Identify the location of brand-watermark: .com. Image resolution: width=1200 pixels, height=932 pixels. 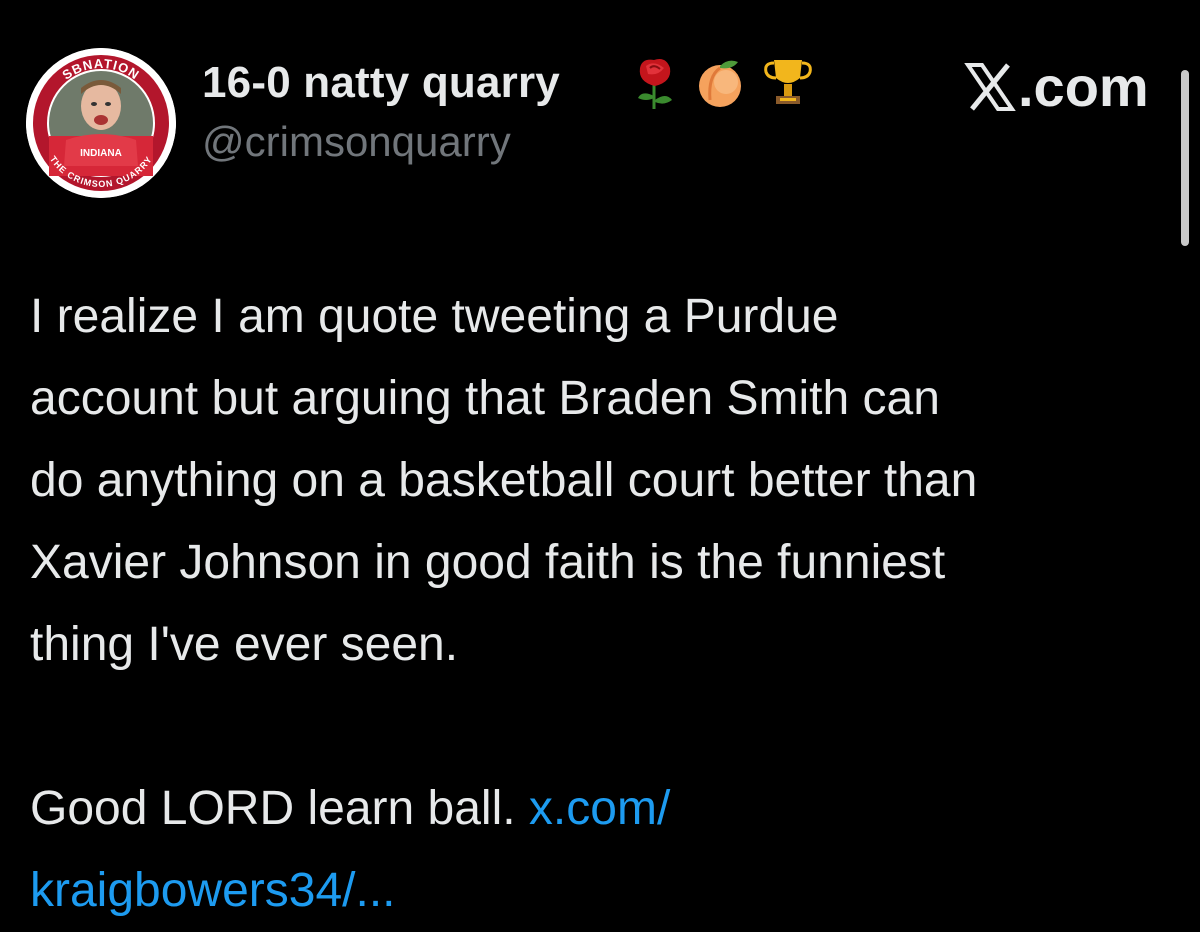
(1056, 86).